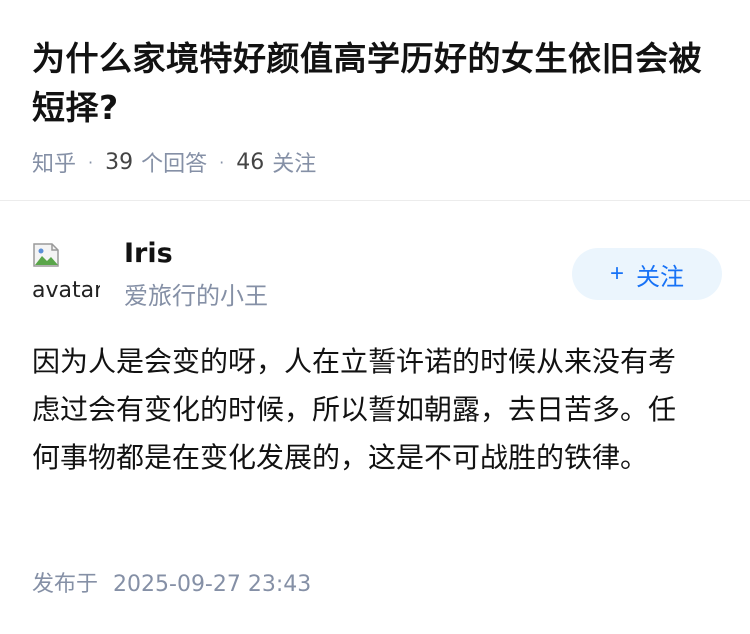 This screenshot has width=750, height=634. What do you see at coordinates (148, 253) in the screenshot?
I see `author-name: Iris` at bounding box center [148, 253].